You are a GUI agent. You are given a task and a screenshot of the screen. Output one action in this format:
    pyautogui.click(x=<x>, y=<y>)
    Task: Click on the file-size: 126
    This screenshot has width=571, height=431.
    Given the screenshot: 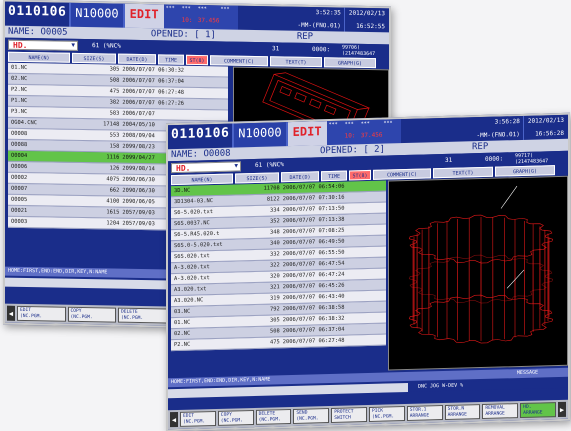 What is the action you would take?
    pyautogui.click(x=114, y=168)
    